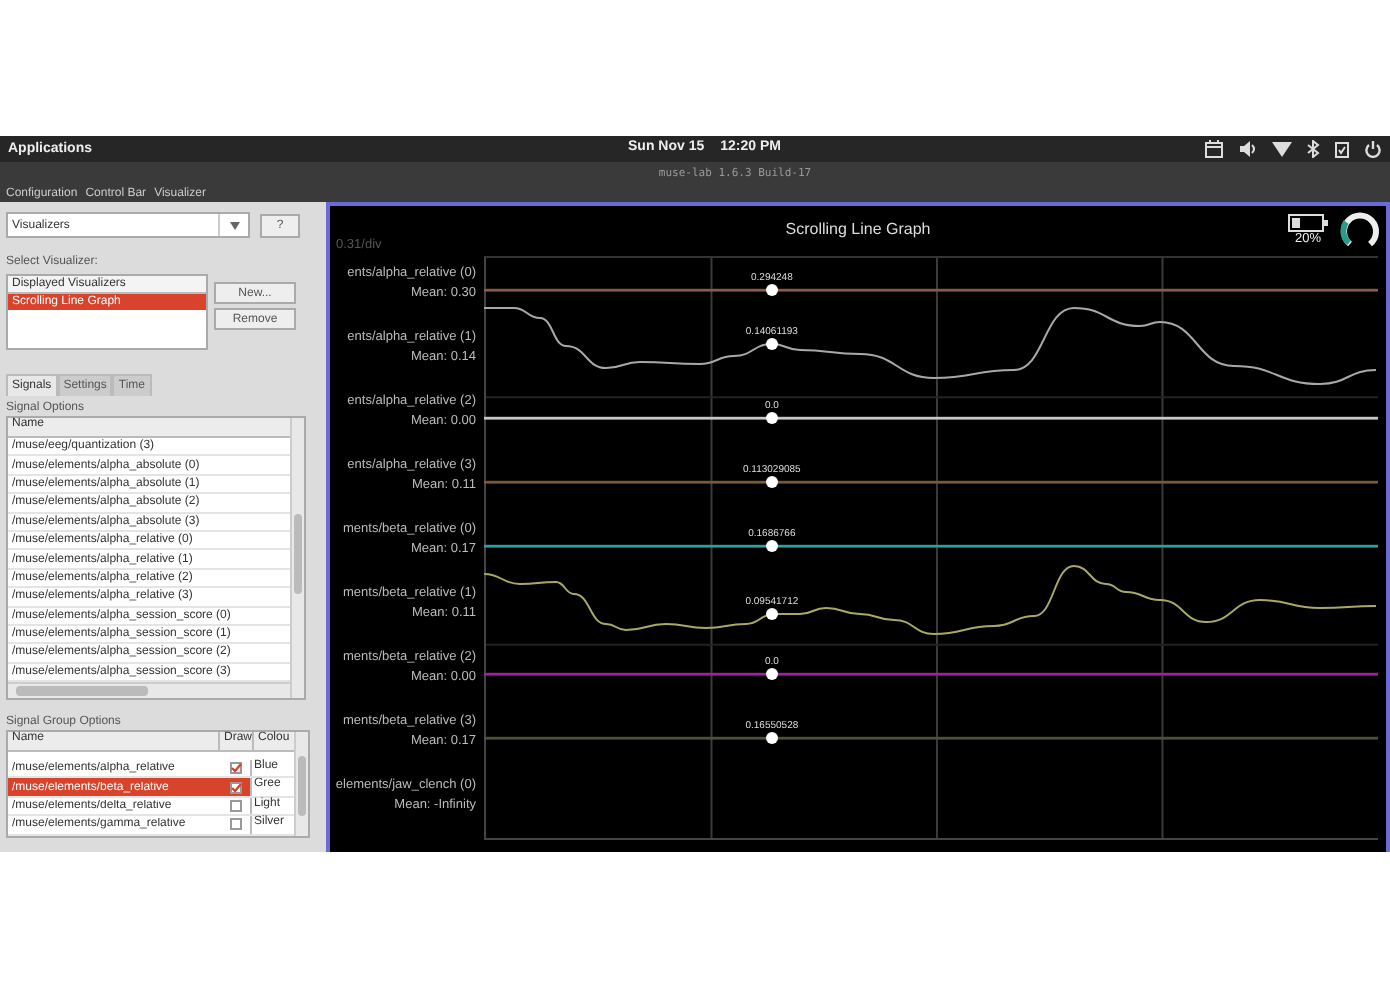 Image resolution: width=1390 pixels, height=988 pixels. What do you see at coordinates (234, 225) in the screenshot?
I see `caret-down-icon` at bounding box center [234, 225].